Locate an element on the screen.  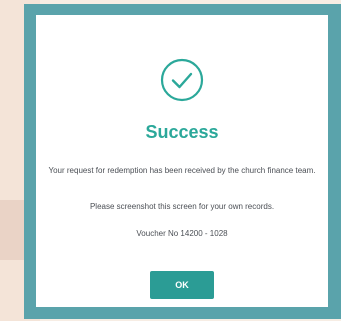
check-circle-icon is located at coordinates (182, 80).